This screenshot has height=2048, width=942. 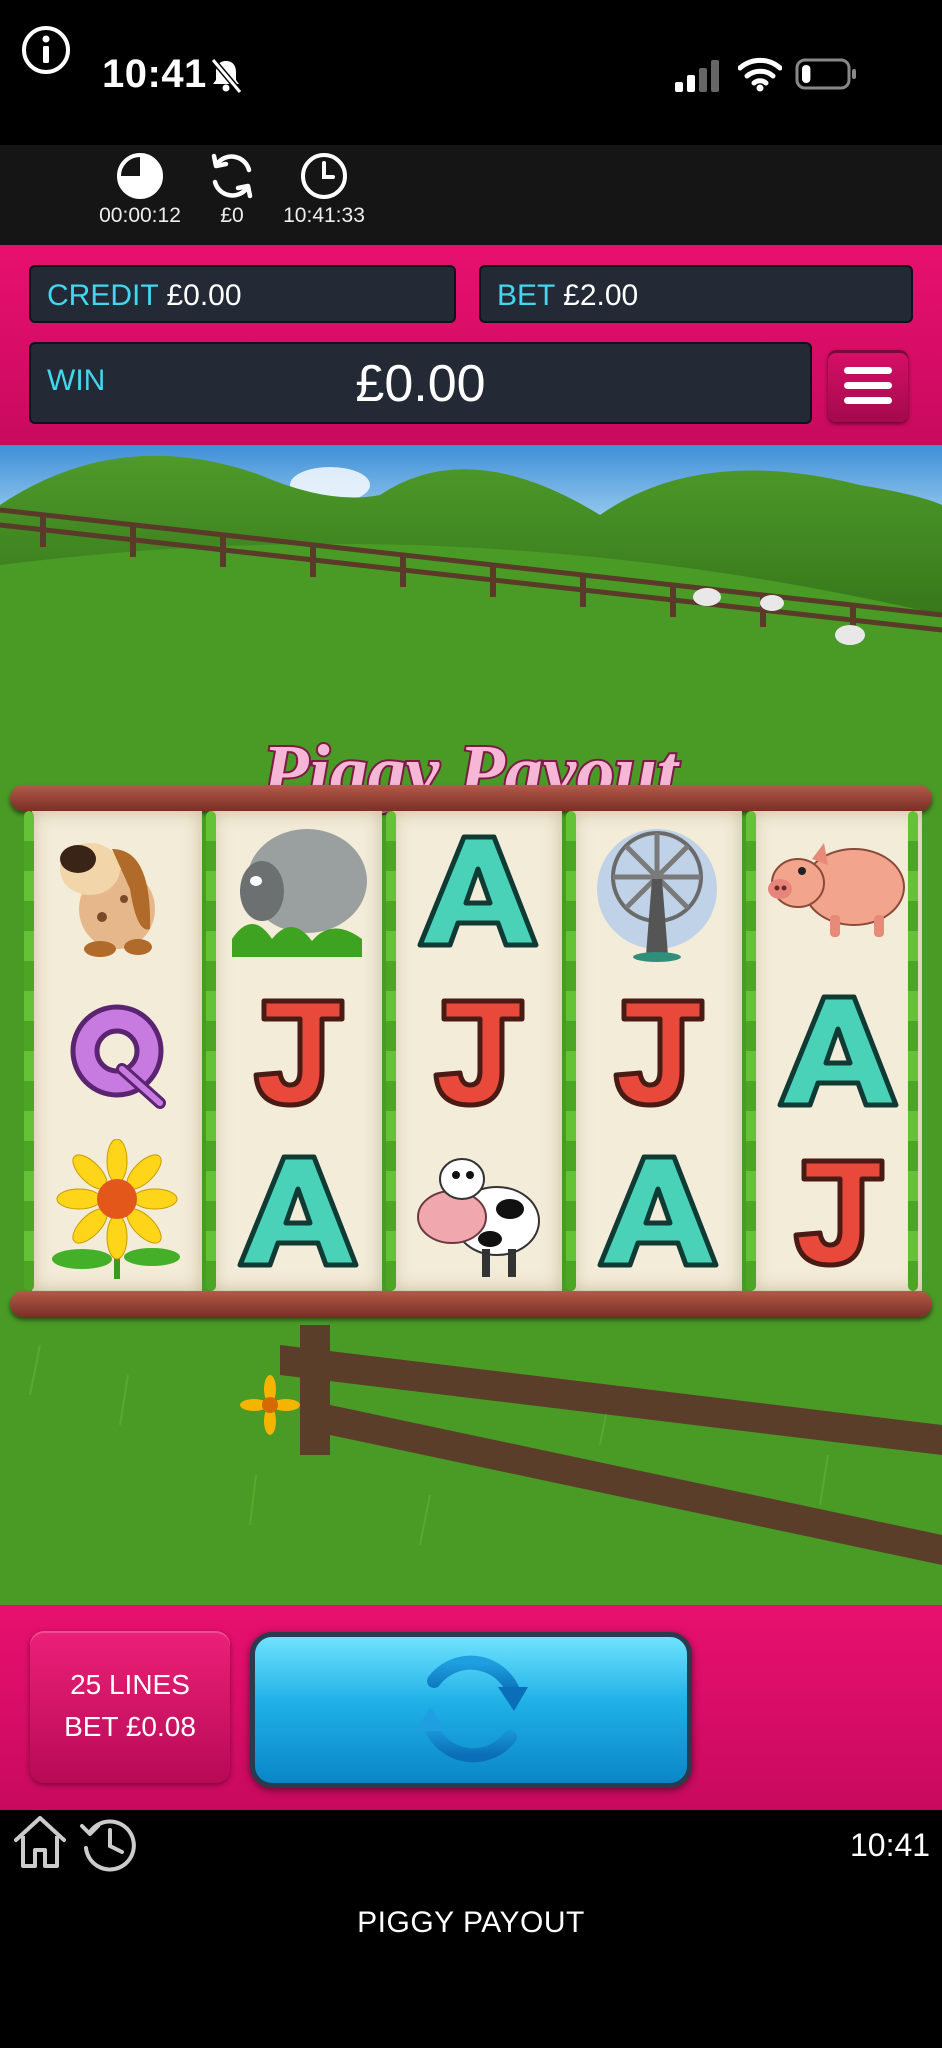 What do you see at coordinates (324, 215) in the screenshot?
I see `clock-time: 10:41:33` at bounding box center [324, 215].